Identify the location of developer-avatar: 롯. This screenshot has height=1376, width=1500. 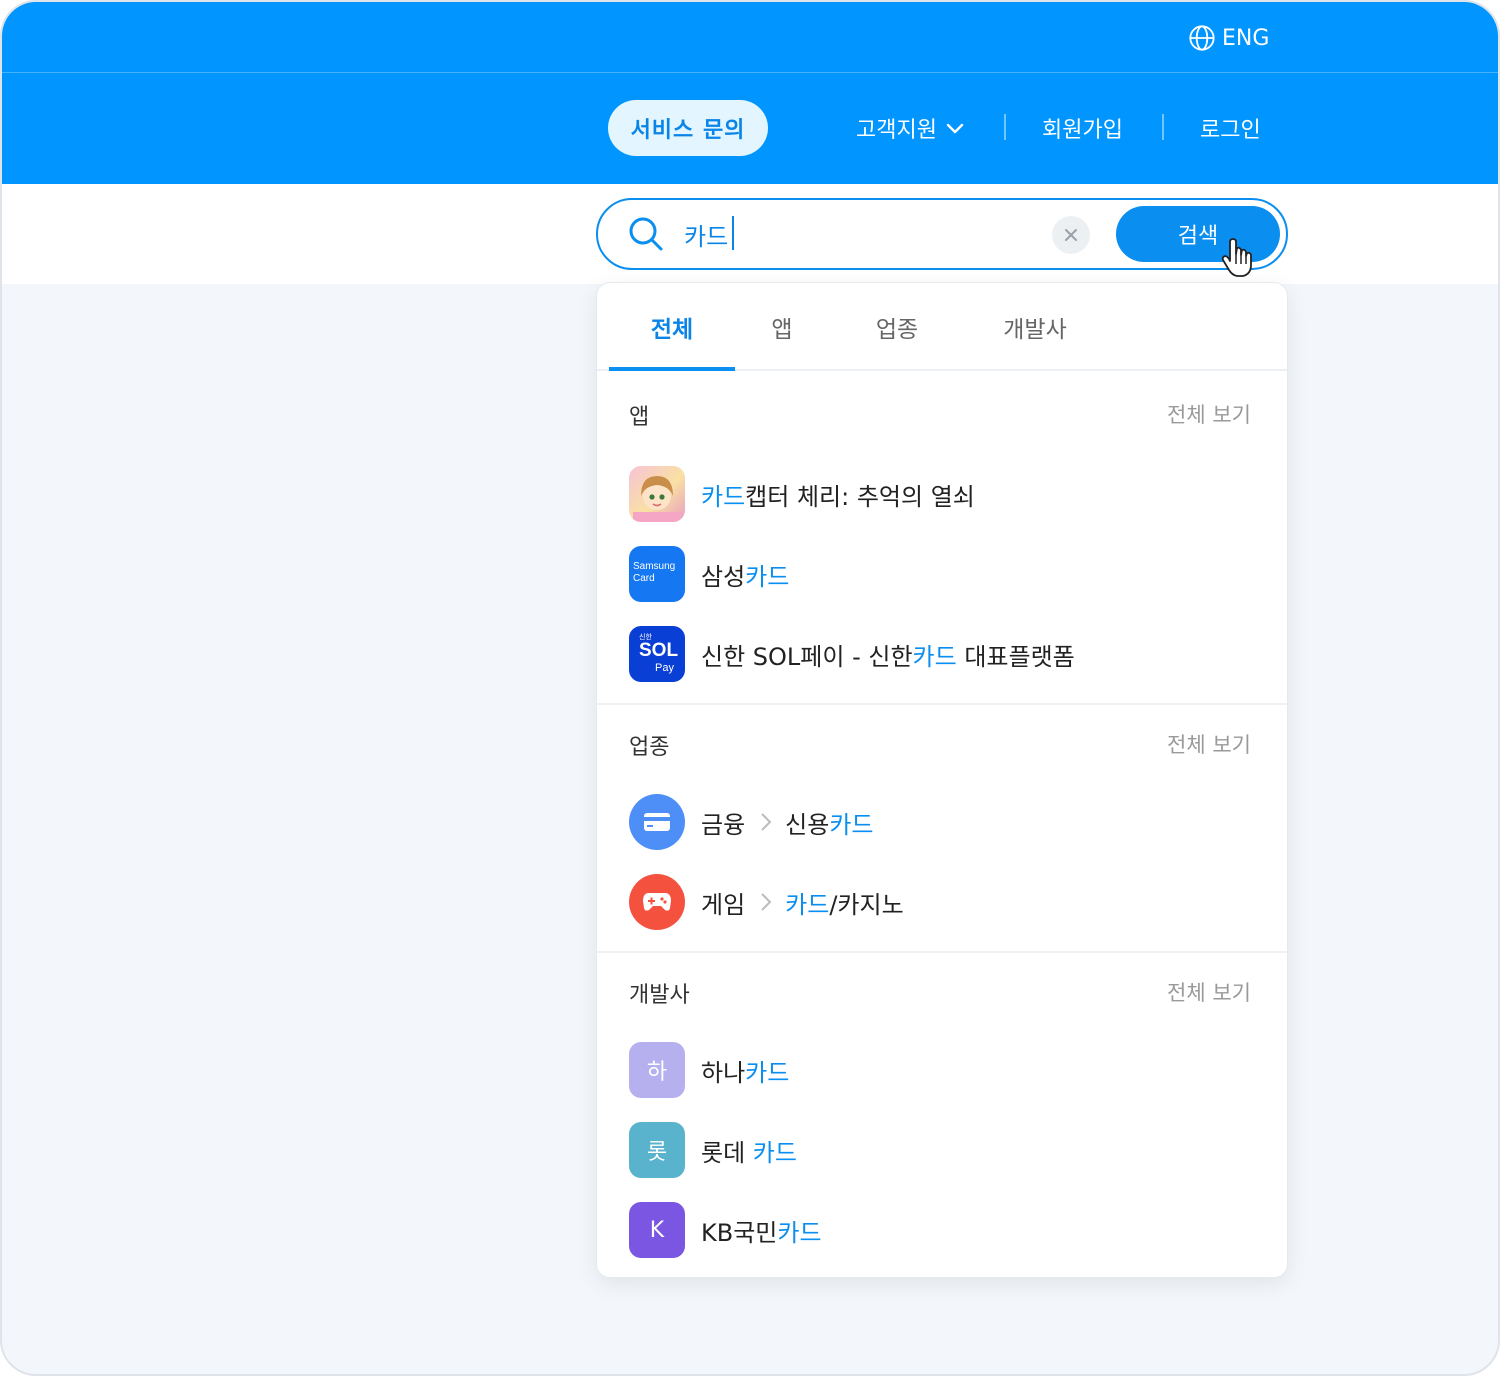
(657, 1150).